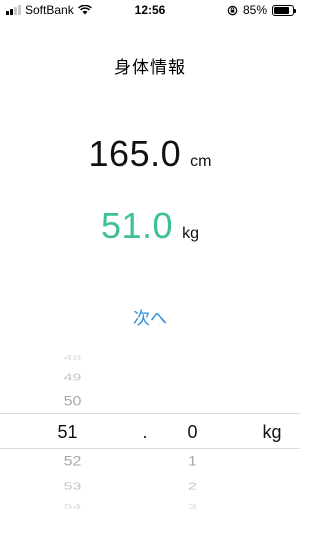 This screenshot has width=320, height=533. What do you see at coordinates (150, 67) in the screenshot?
I see `page-title: 身体情報` at bounding box center [150, 67].